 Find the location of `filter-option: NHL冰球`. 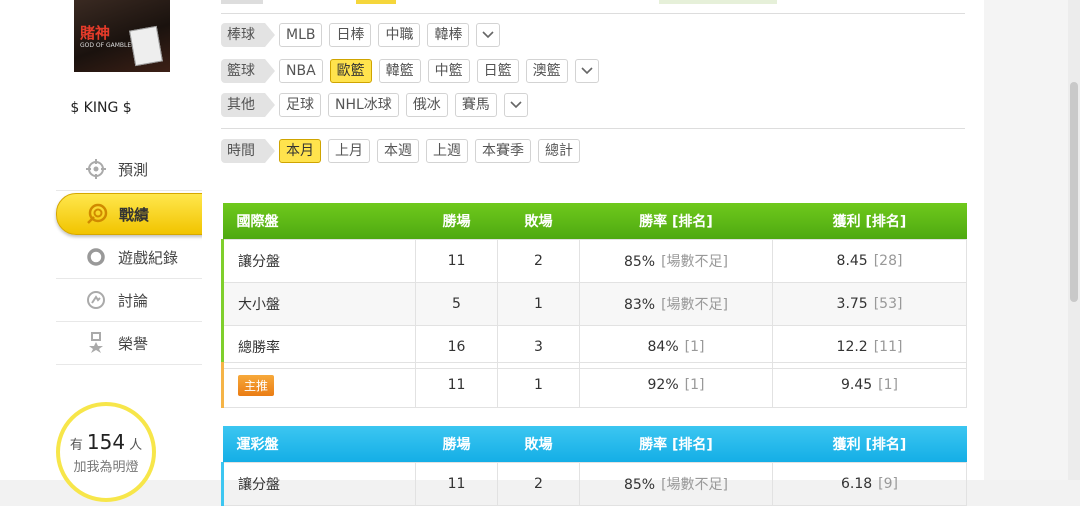

filter-option: NHL冰球 is located at coordinates (363, 105).